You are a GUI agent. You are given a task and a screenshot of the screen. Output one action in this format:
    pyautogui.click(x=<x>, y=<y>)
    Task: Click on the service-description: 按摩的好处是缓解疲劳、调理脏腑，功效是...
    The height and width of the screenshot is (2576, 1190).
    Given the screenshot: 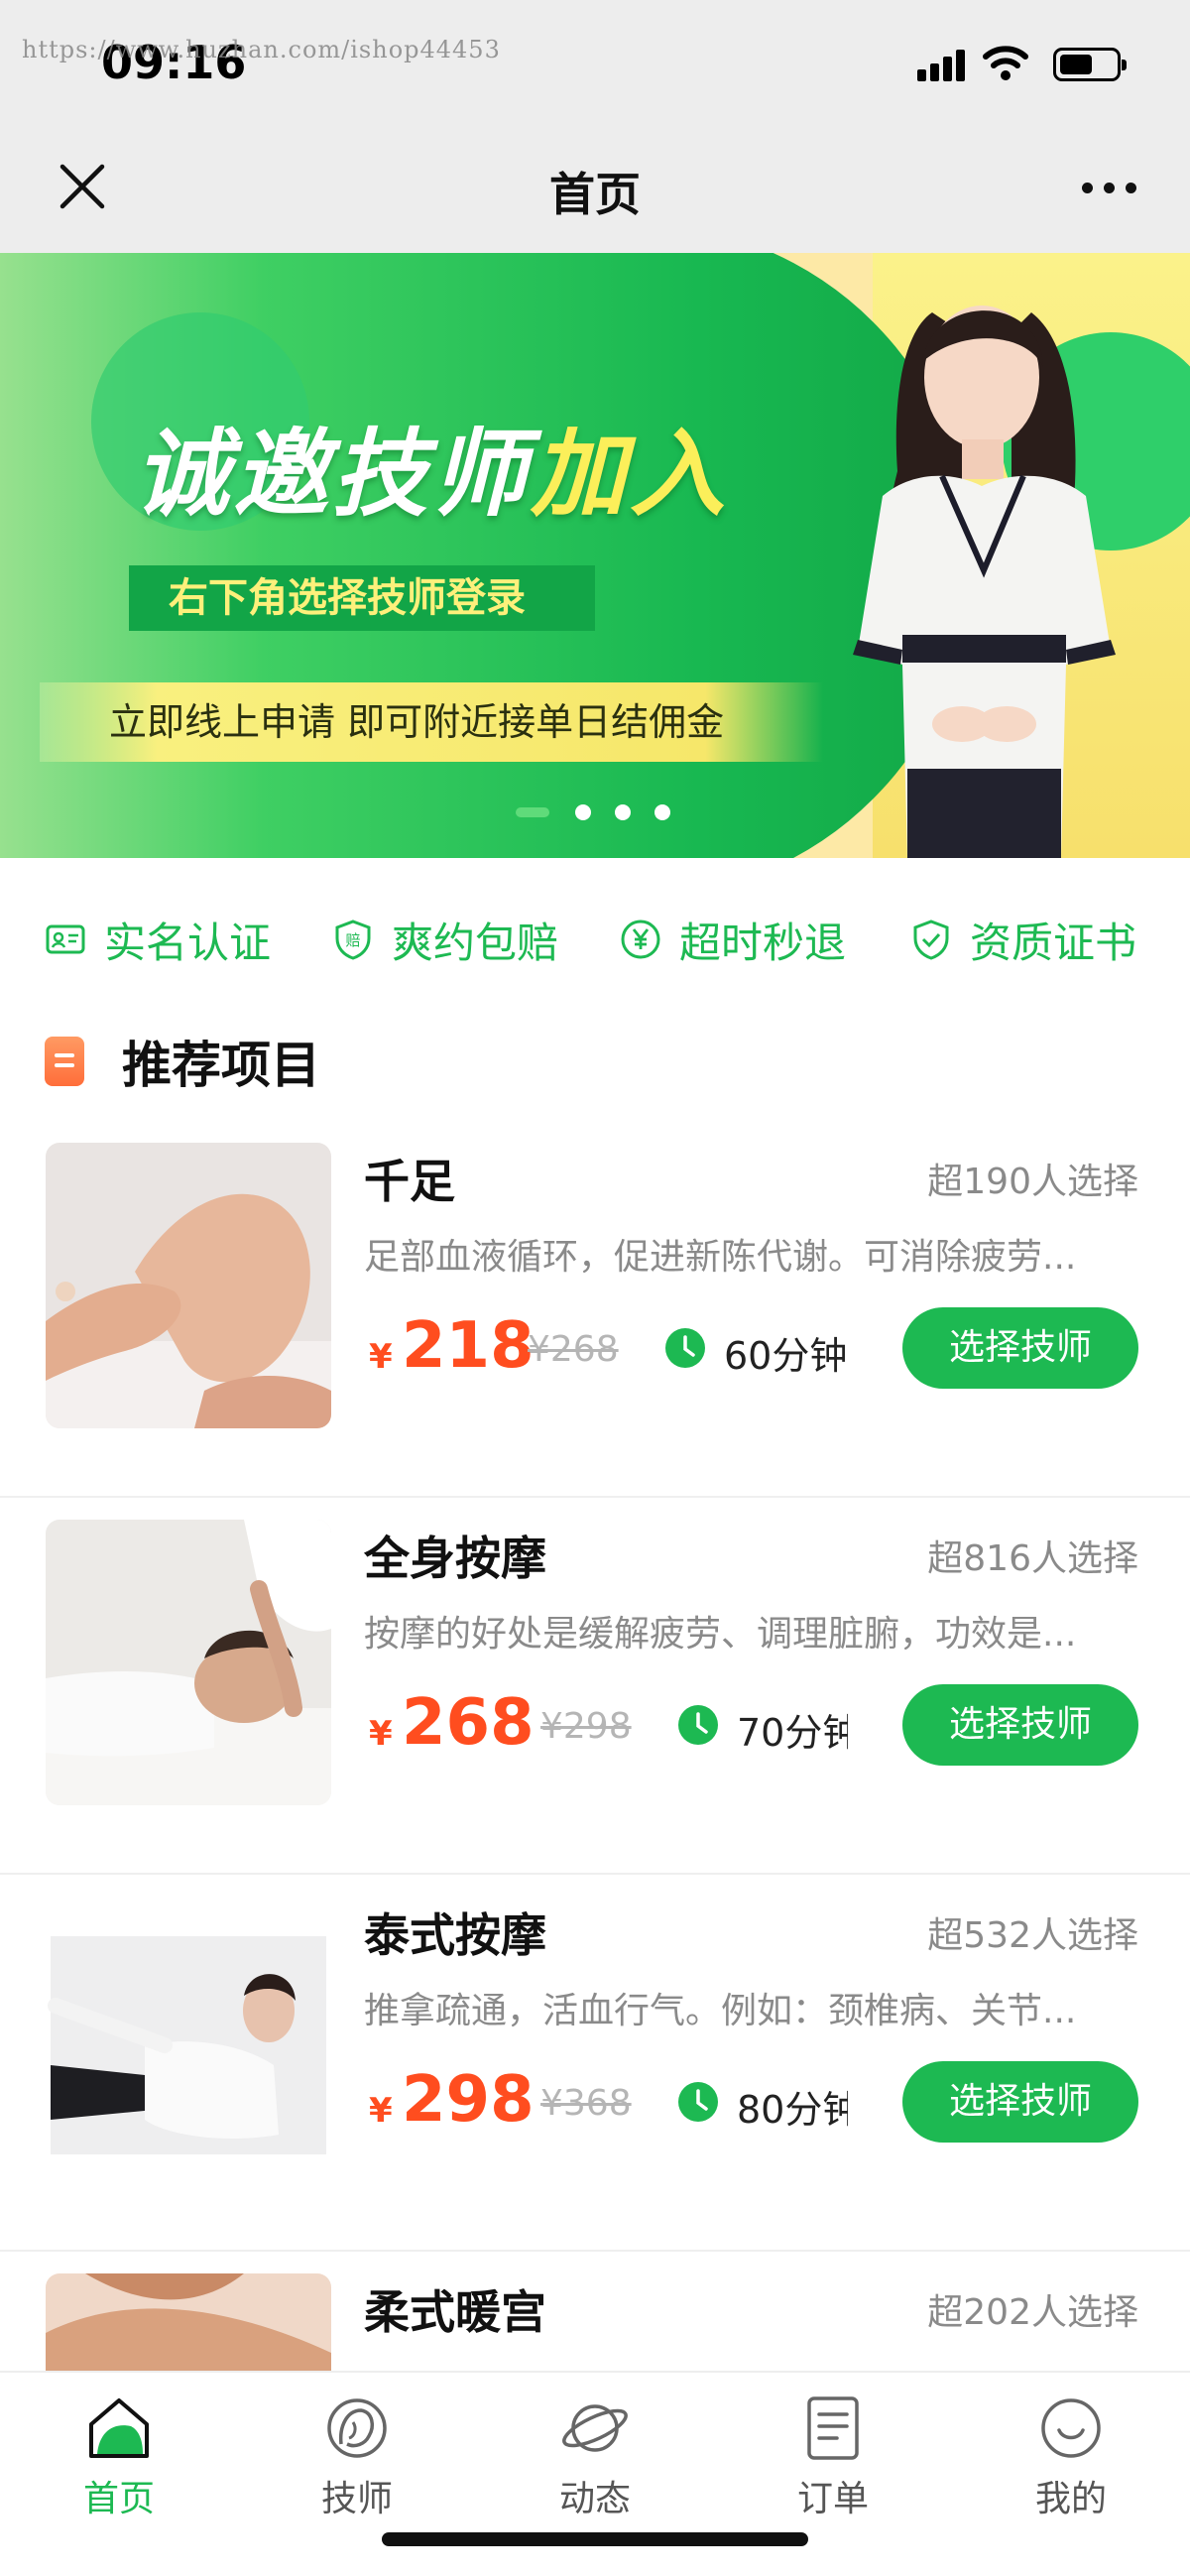 What is the action you would take?
    pyautogui.click(x=720, y=1634)
    